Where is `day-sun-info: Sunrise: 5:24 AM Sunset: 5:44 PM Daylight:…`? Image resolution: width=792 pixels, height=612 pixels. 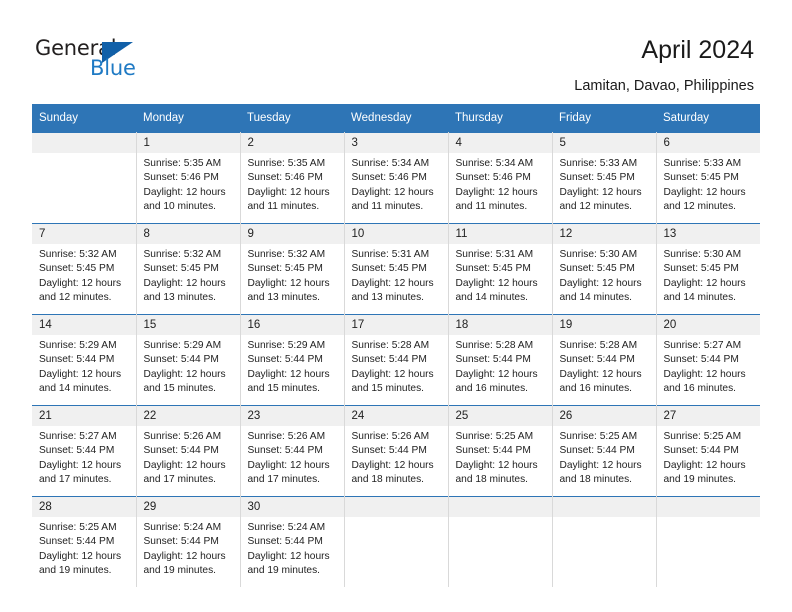 day-sun-info: Sunrise: 5:24 AM Sunset: 5:44 PM Daylight:… is located at coordinates (188, 548).